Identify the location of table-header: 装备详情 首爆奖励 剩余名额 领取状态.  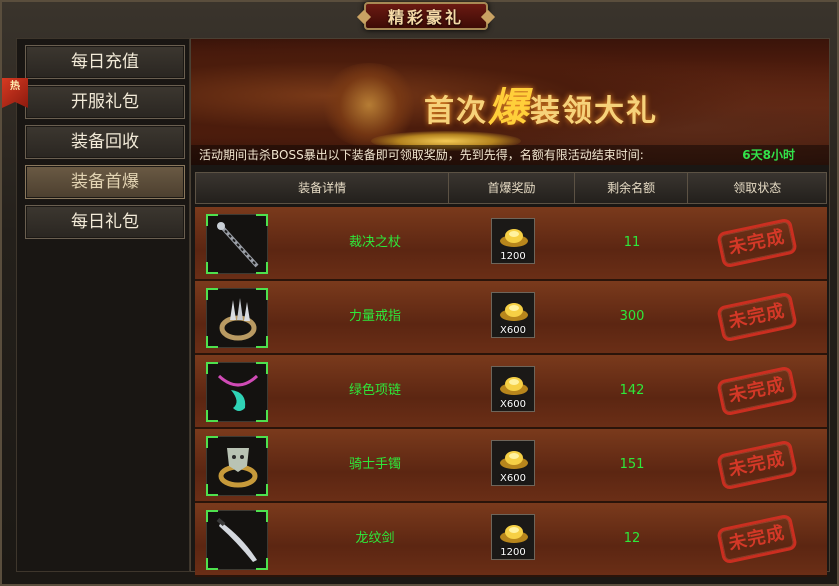
(511, 188).